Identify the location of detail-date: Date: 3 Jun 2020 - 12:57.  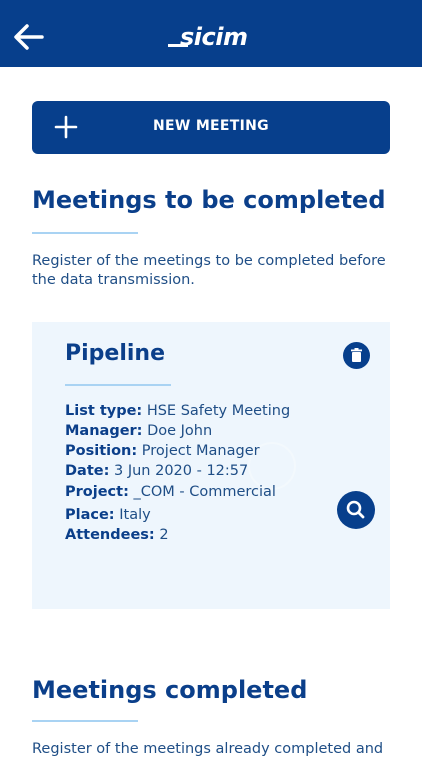
(157, 471).